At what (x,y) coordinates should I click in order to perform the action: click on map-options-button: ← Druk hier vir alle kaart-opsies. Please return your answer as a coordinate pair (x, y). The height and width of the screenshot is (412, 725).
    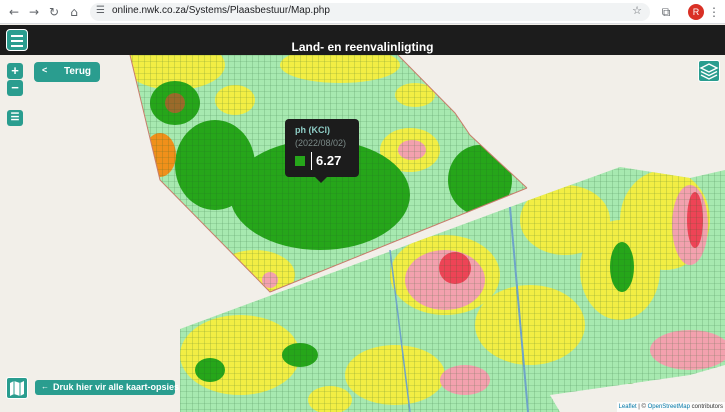
    Looking at the image, I should click on (107, 387).